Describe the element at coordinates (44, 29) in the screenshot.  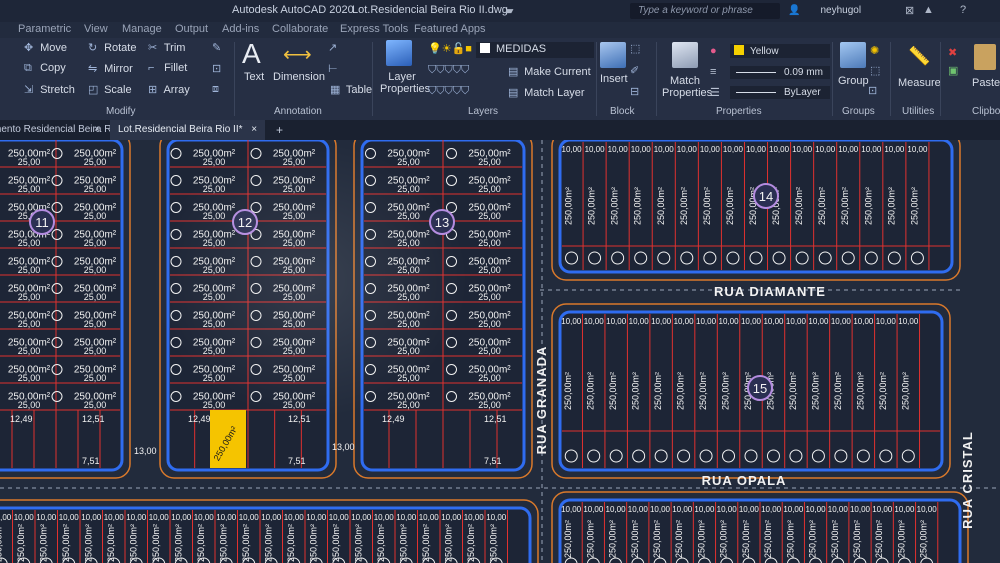
I see `tab-parametric: Parametric` at that location.